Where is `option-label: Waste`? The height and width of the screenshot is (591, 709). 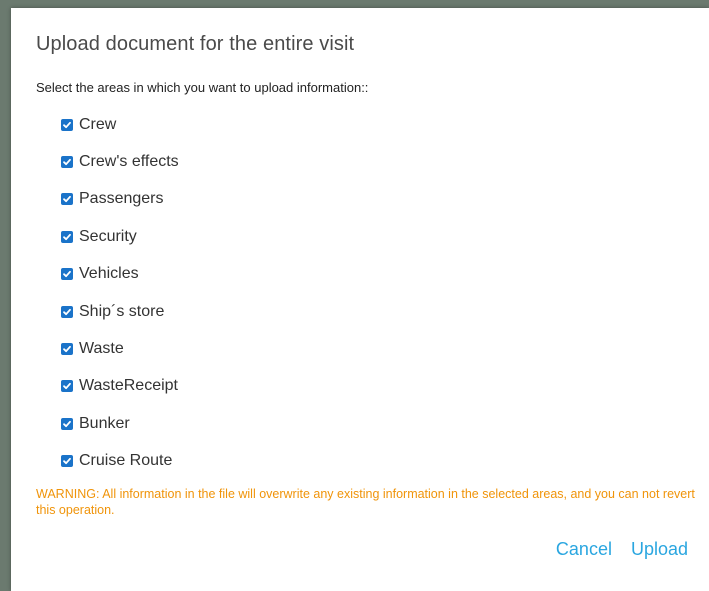 option-label: Waste is located at coordinates (101, 349).